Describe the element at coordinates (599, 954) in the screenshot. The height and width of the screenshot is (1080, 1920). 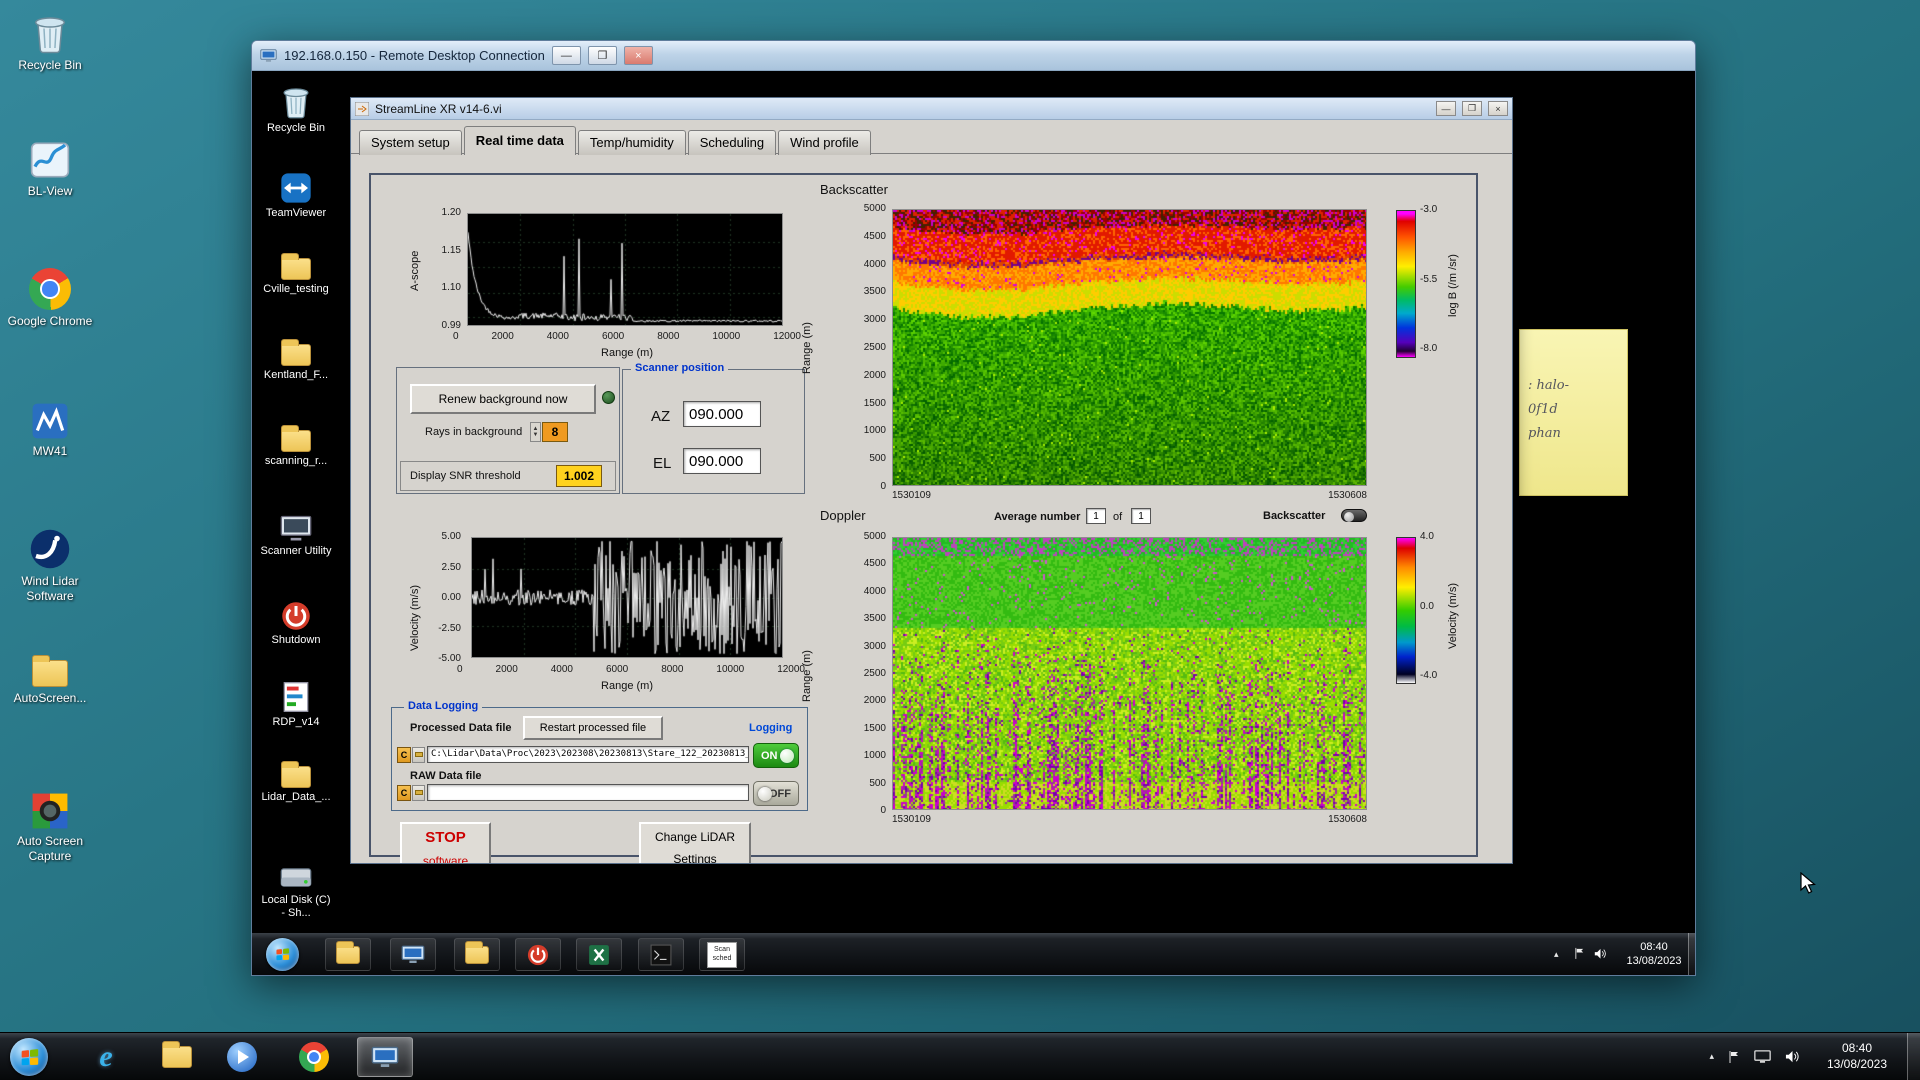
I see `remote-taskbar-spreadsheet` at that location.